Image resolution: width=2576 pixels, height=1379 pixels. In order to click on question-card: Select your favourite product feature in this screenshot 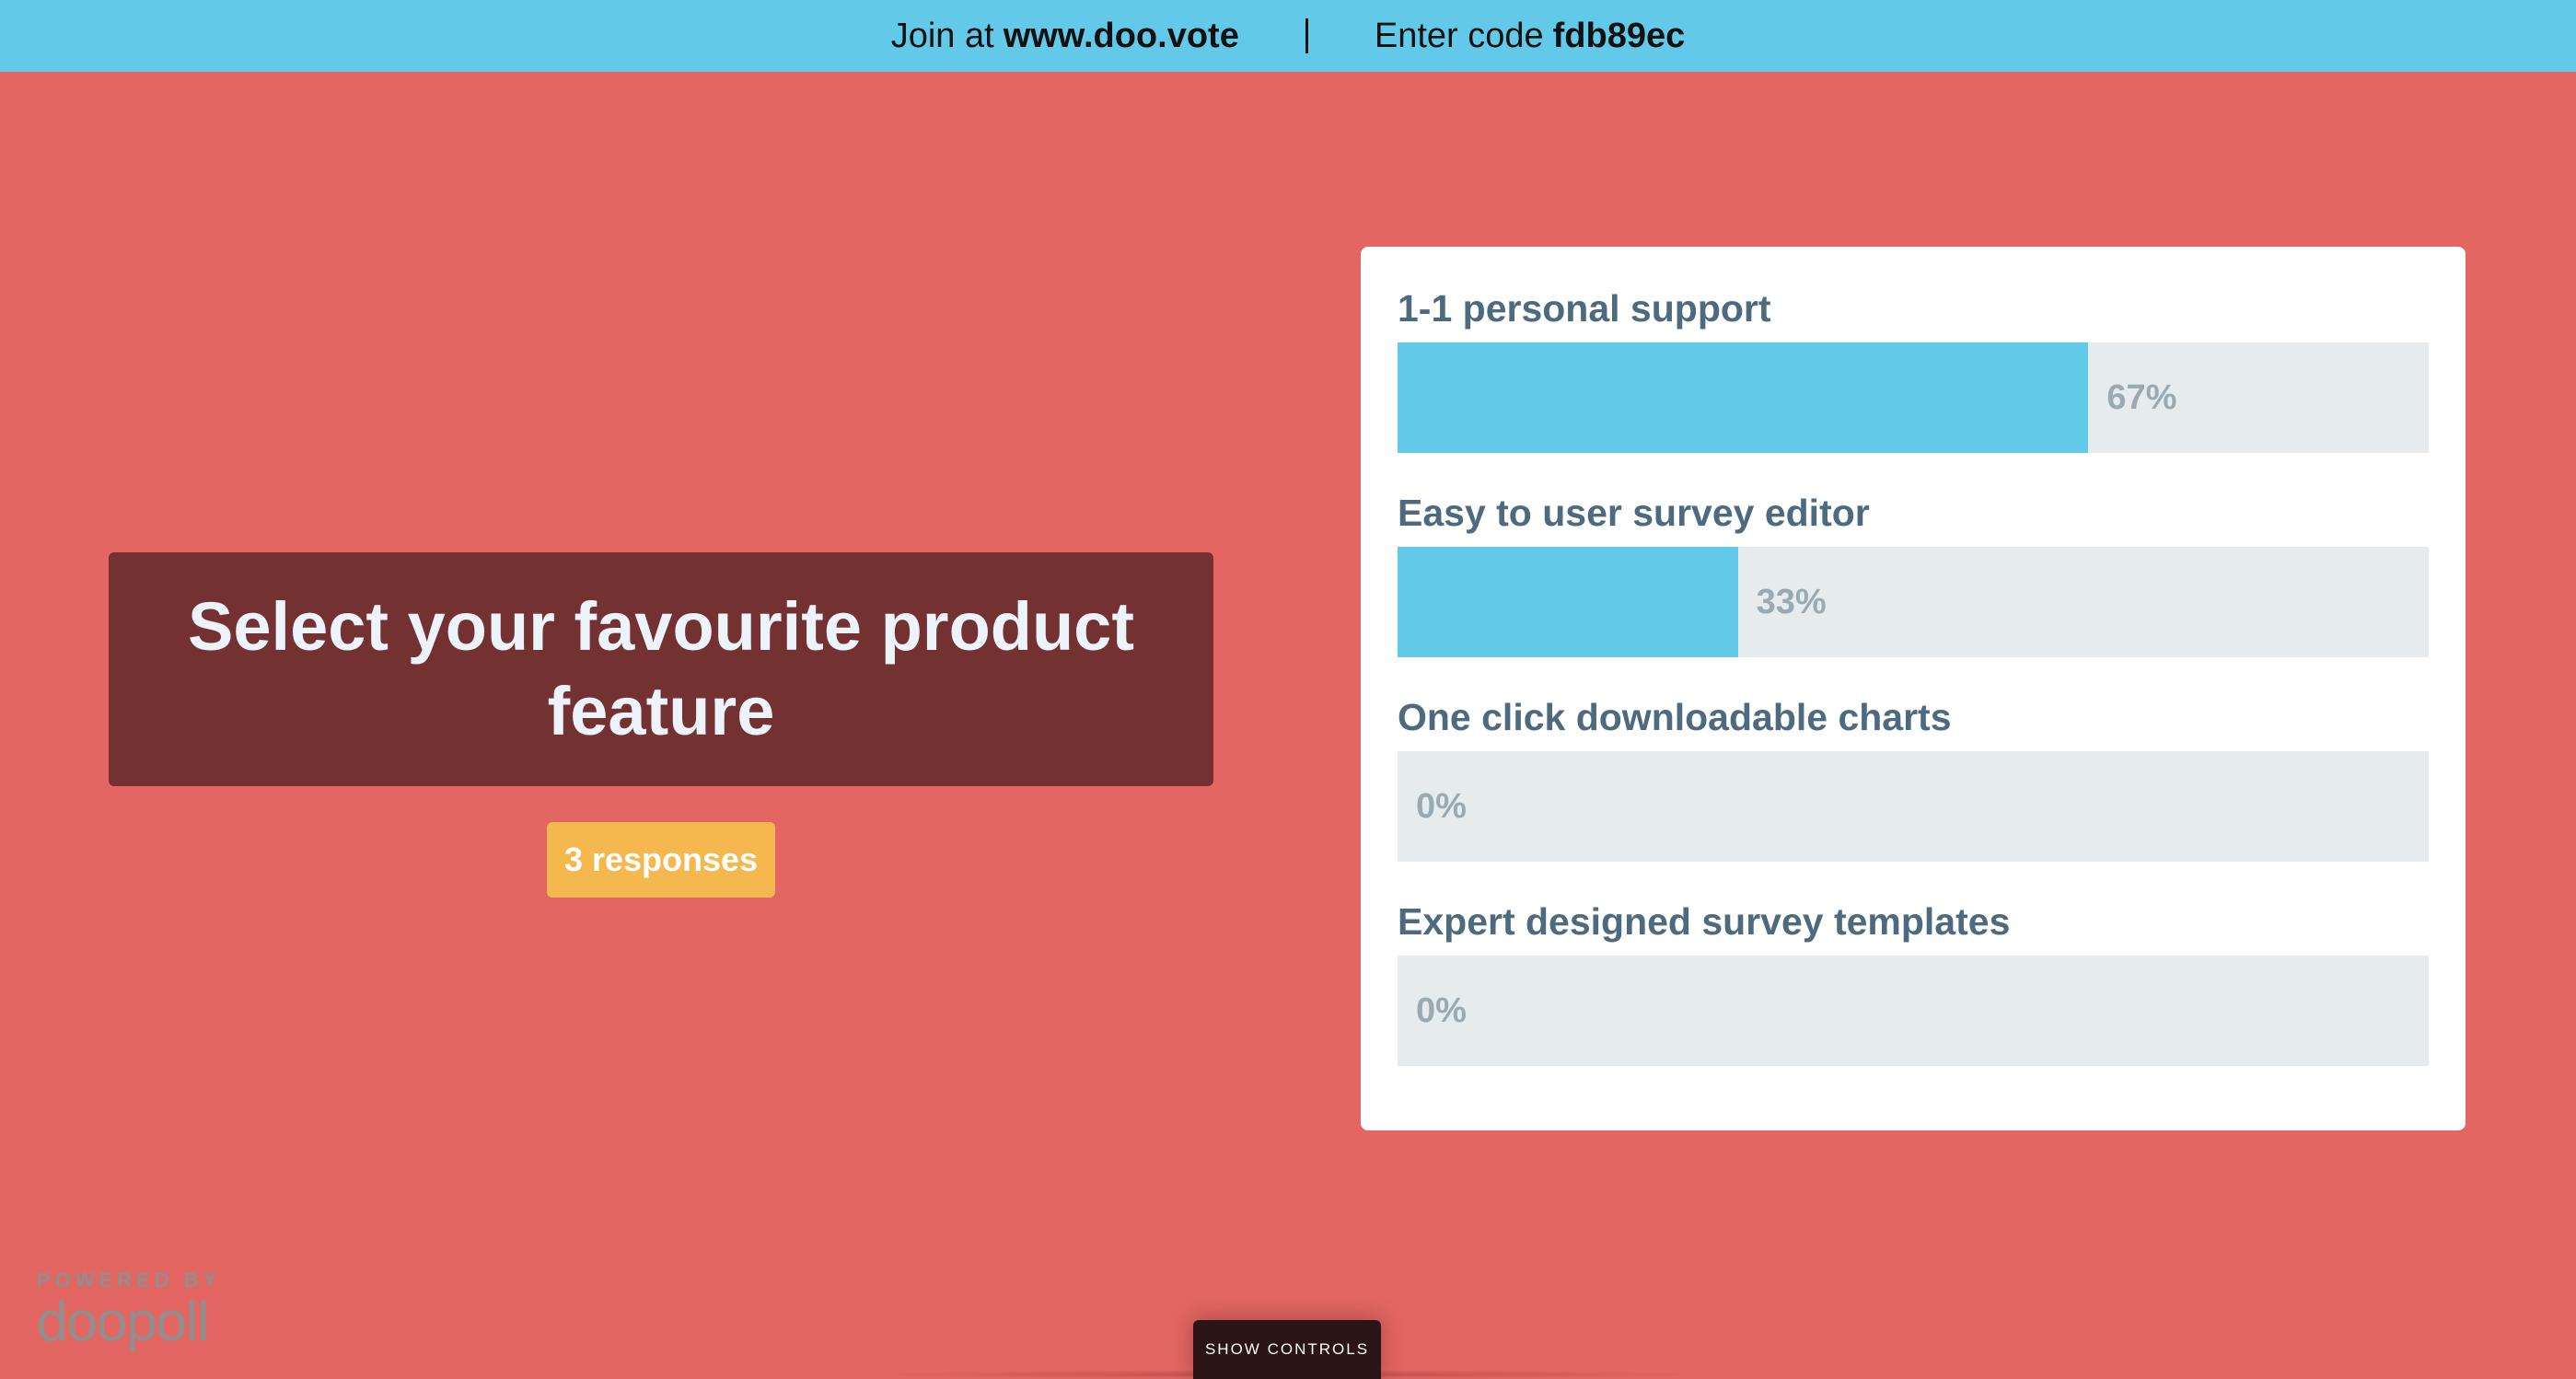, I will do `click(661, 669)`.